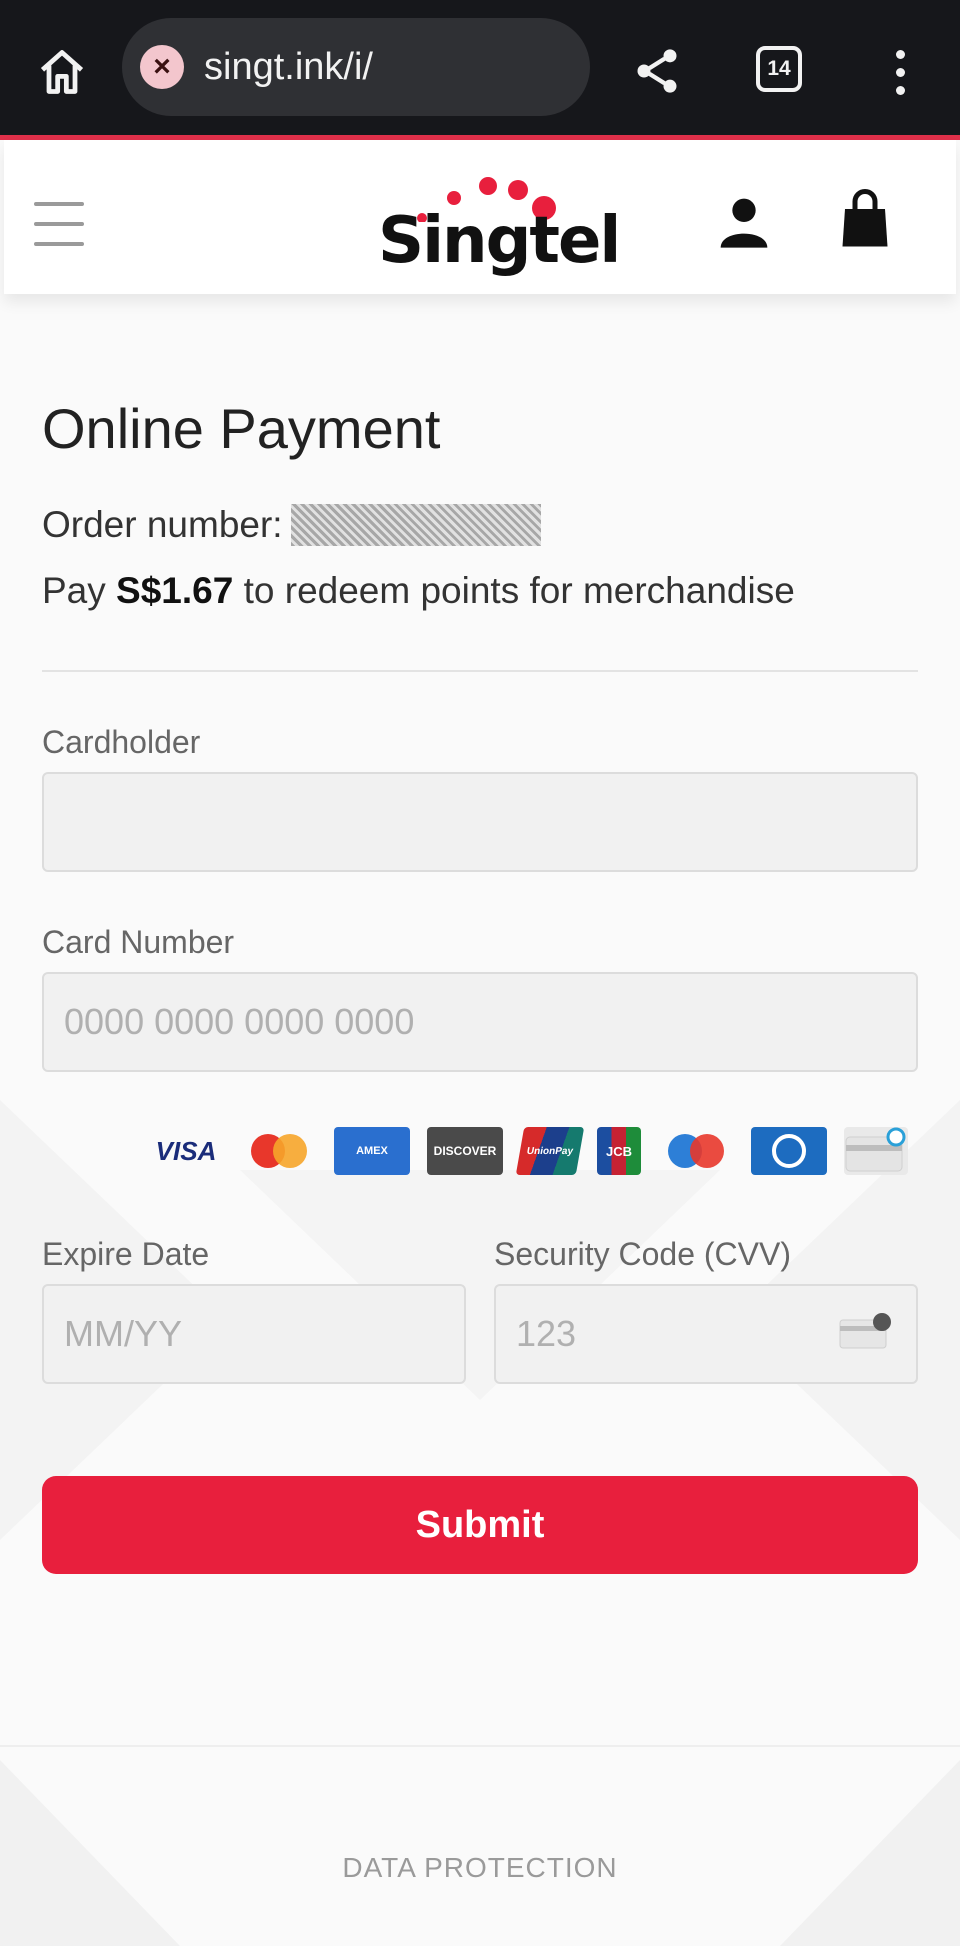  What do you see at coordinates (59, 224) in the screenshot?
I see `hamburger-menu-icon` at bounding box center [59, 224].